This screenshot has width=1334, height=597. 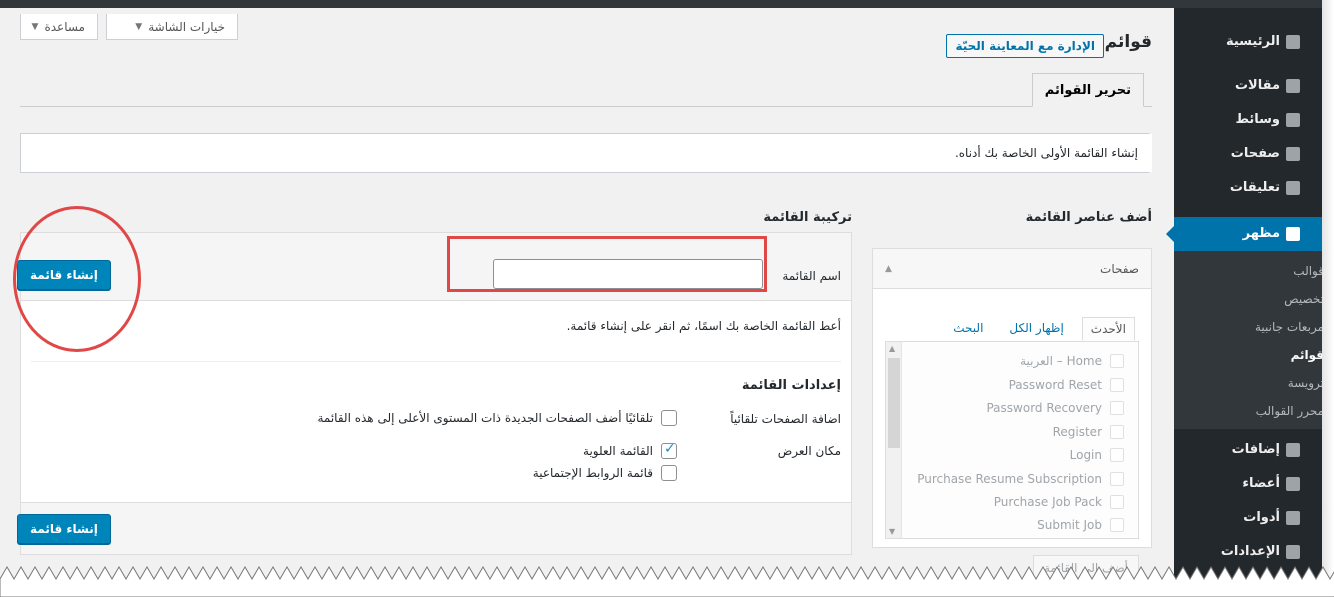 I want to click on wrench-icon, so click(x=1293, y=518).